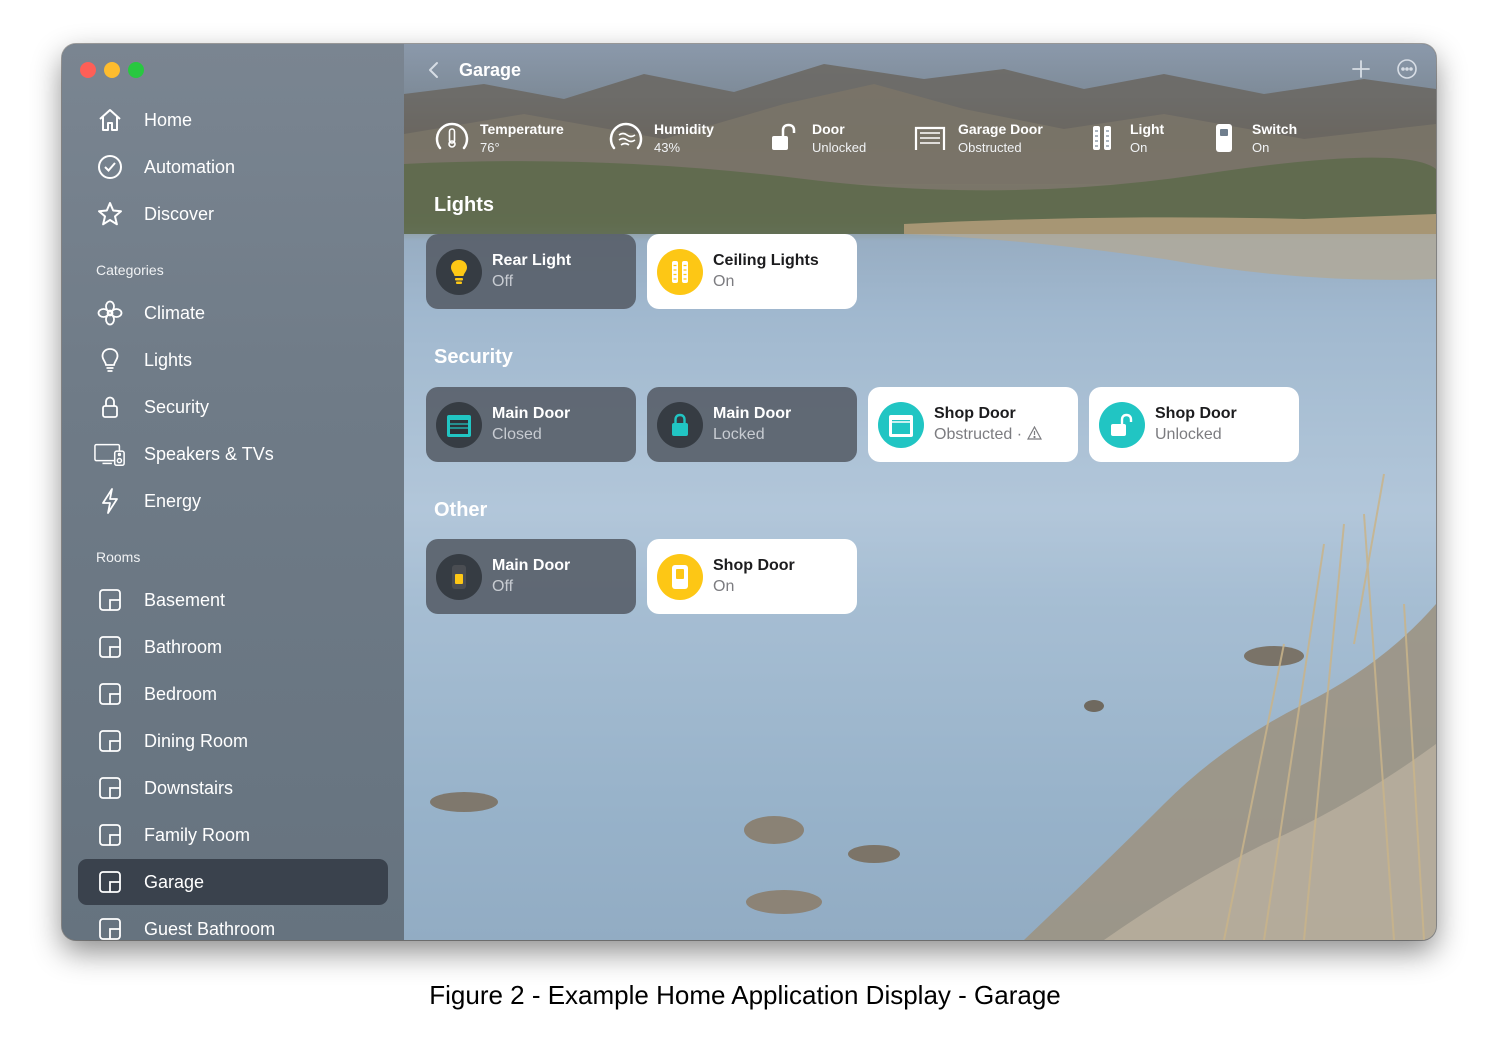 This screenshot has width=1490, height=1042. Describe the element at coordinates (233, 407) in the screenshot. I see `sidebar-item-security: Security` at that location.